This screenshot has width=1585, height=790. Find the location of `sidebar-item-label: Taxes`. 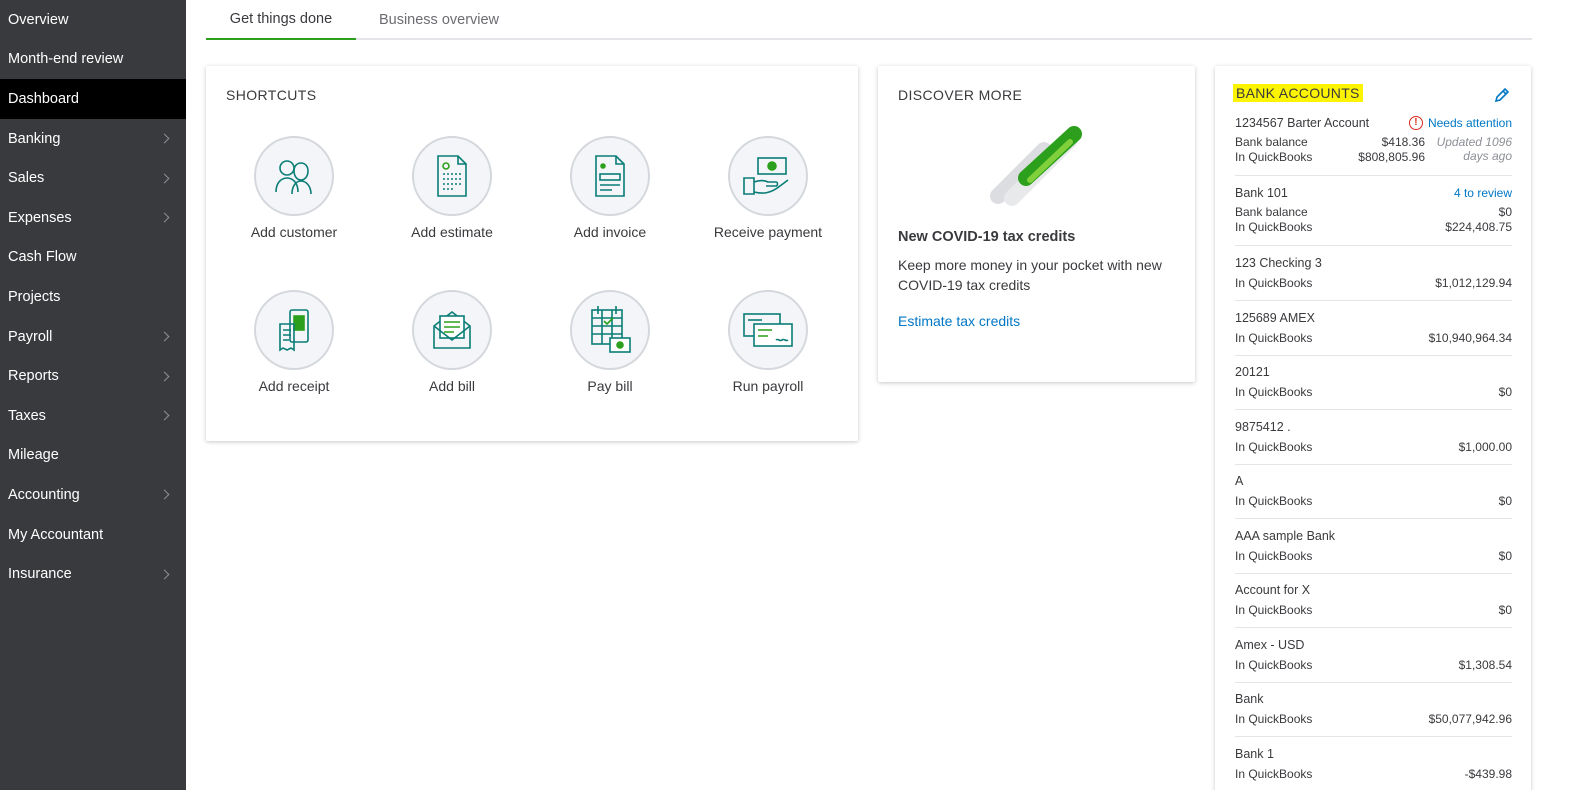

sidebar-item-label: Taxes is located at coordinates (27, 415).